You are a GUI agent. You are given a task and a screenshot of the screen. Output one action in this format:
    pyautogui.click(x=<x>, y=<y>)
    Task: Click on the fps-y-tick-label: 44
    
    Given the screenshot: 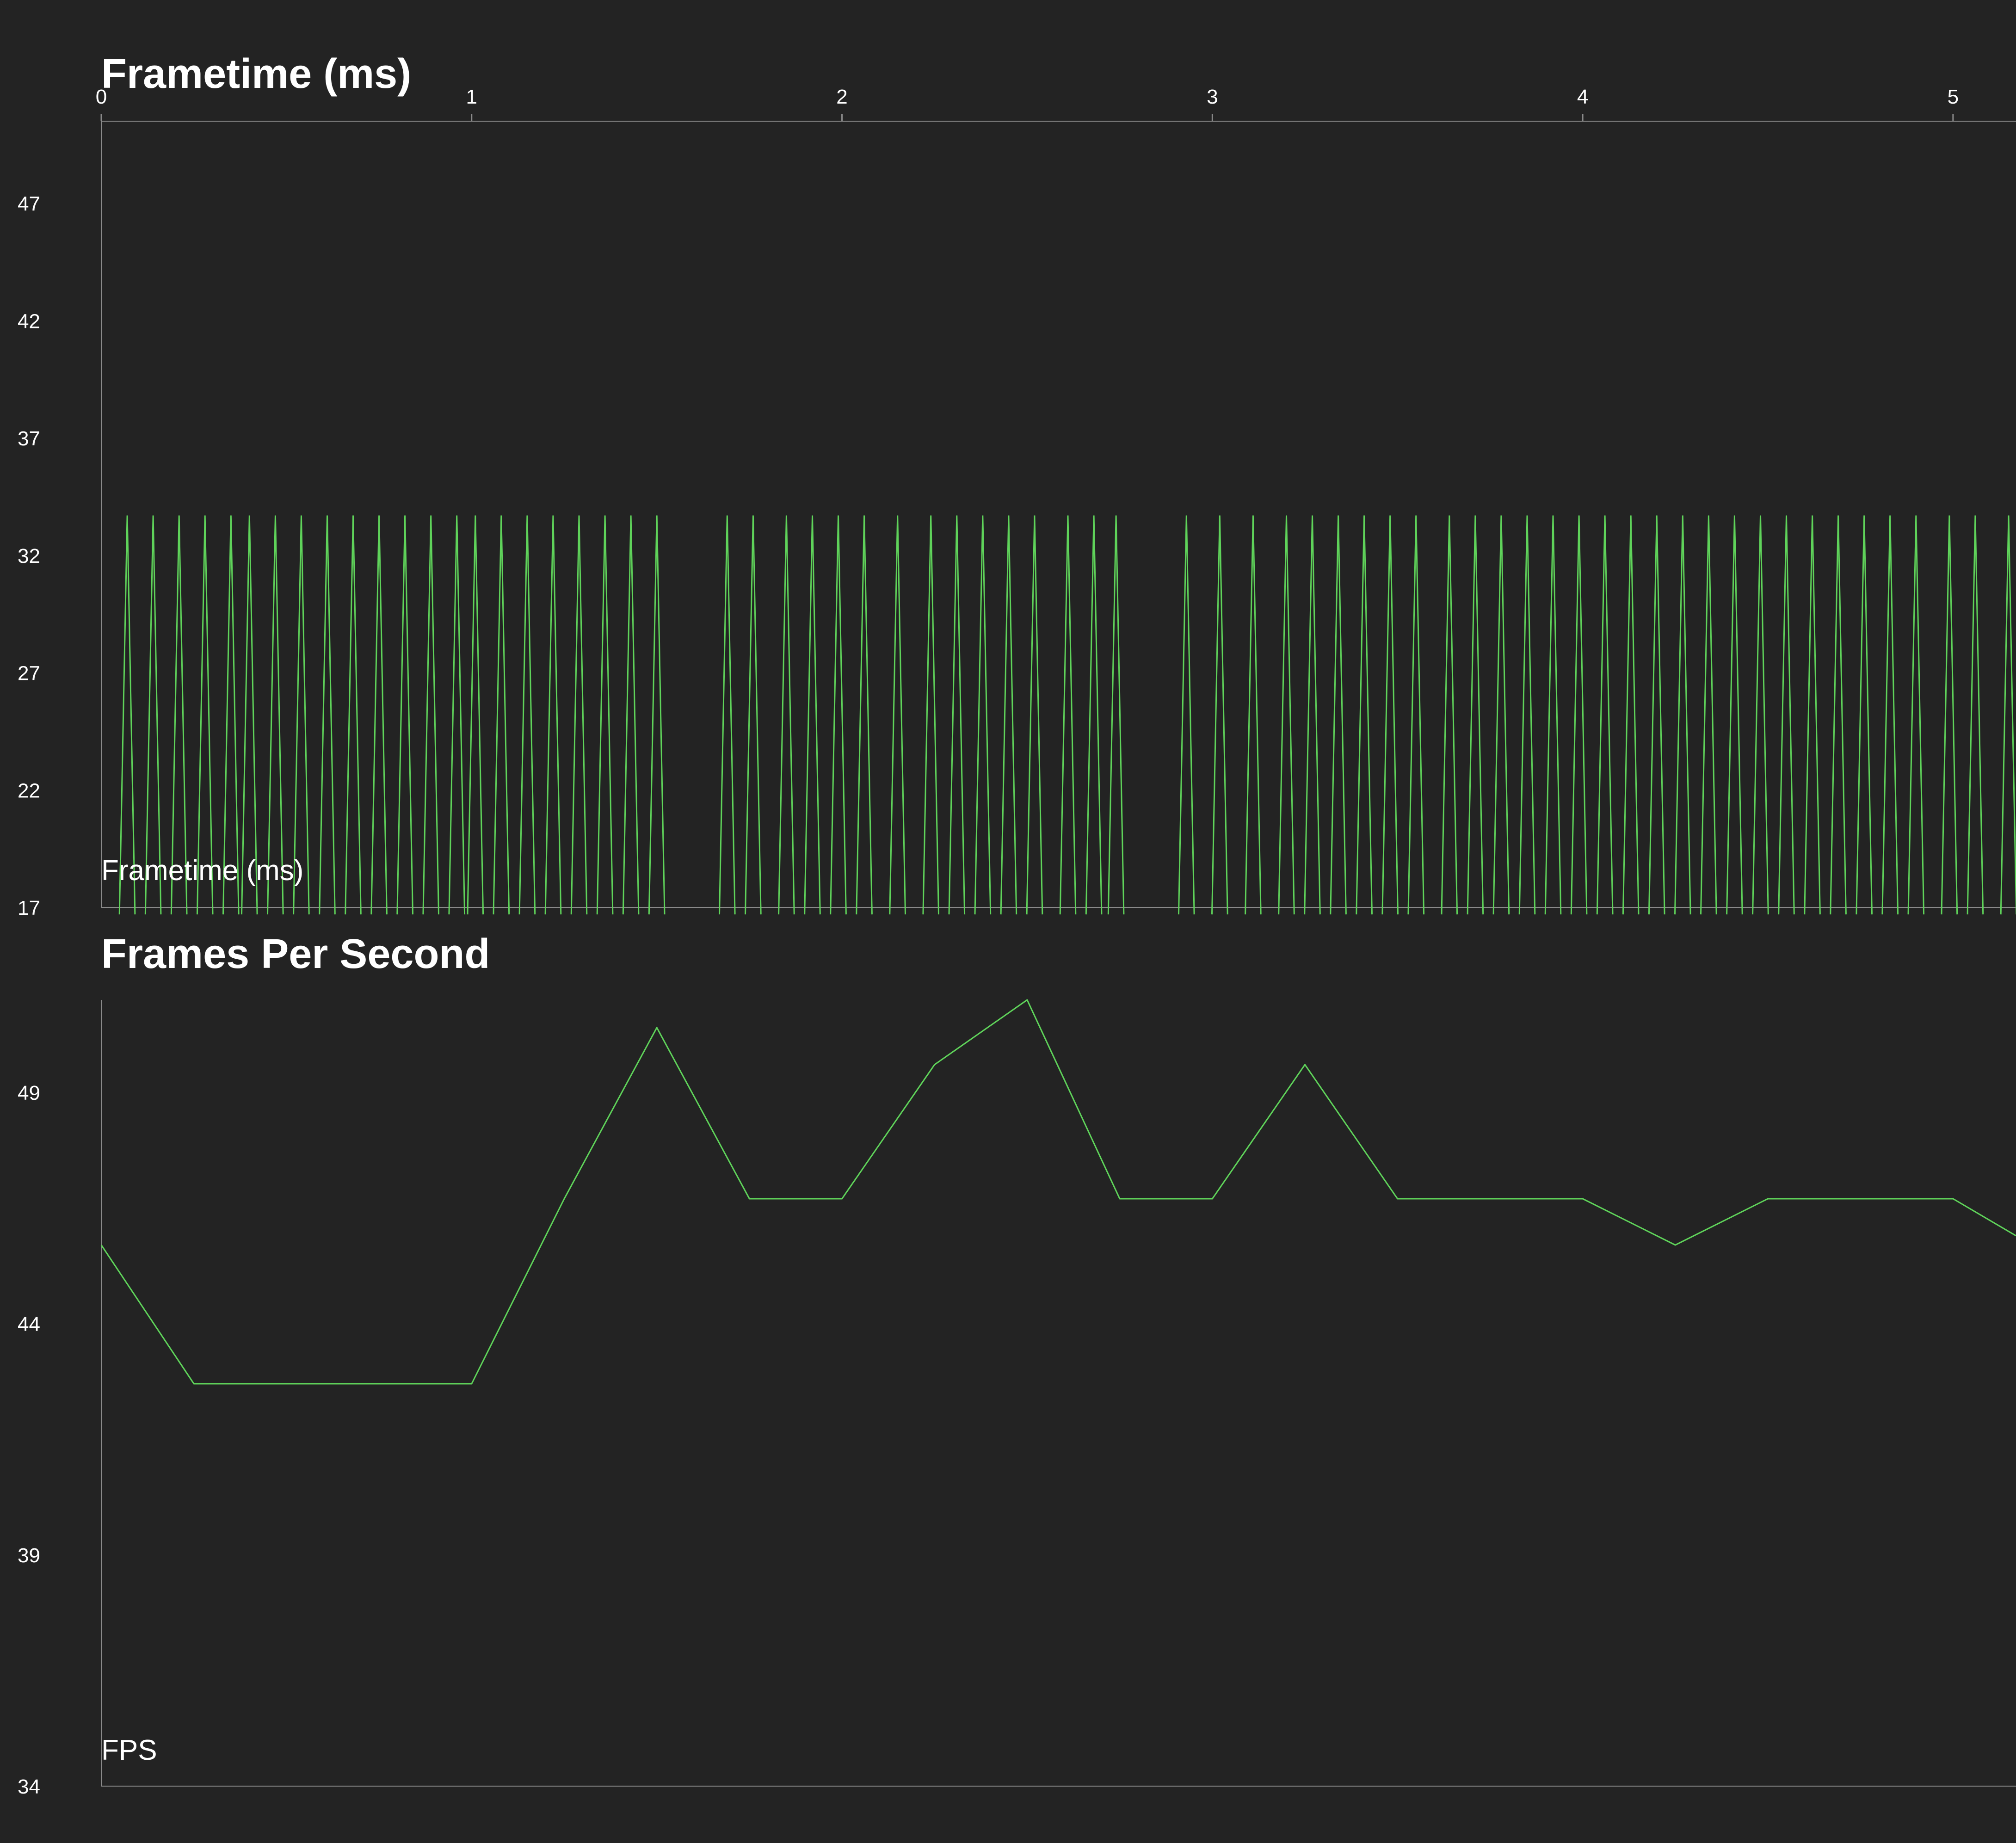 What is the action you would take?
    pyautogui.click(x=29, y=1324)
    